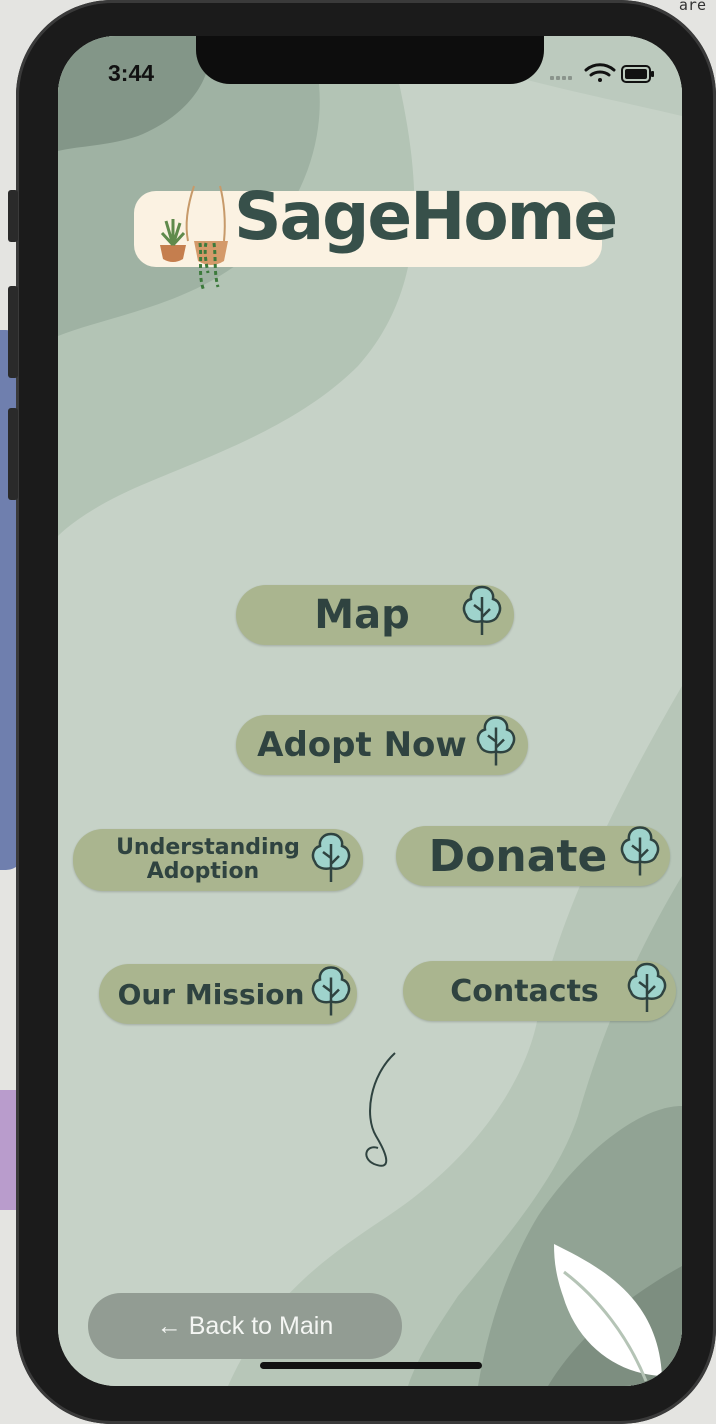  What do you see at coordinates (211, 994) in the screenshot?
I see `our-mission-button-label: Our Mission` at bounding box center [211, 994].